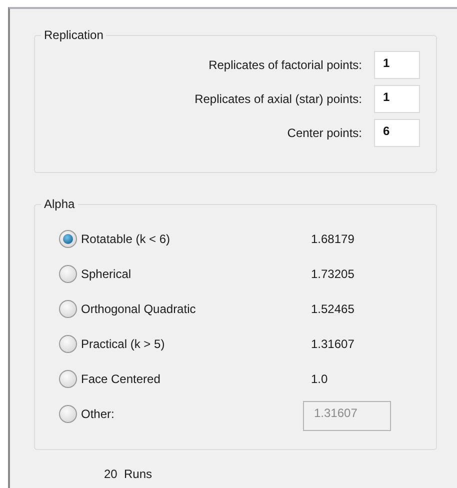  I want to click on alpha-value: 1.68179, so click(332, 239).